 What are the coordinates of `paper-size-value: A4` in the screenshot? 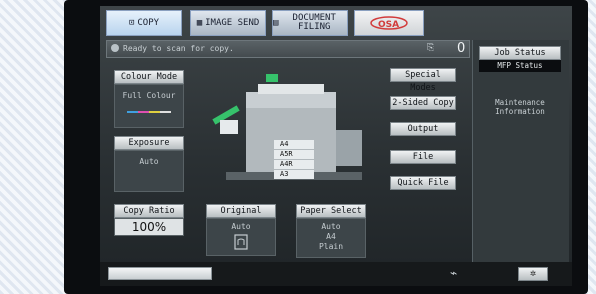 It's located at (331, 236).